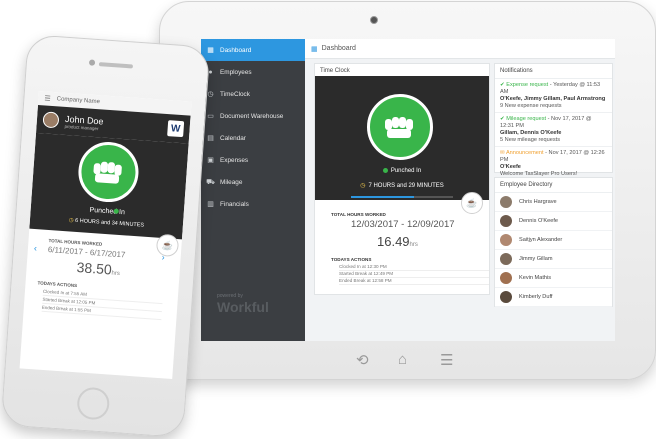 This screenshot has height=439, width=656. What do you see at coordinates (553, 99) in the screenshot?
I see `notification-names: O'Keefe, Jimmy Gillam, Paul Armstrong` at bounding box center [553, 99].